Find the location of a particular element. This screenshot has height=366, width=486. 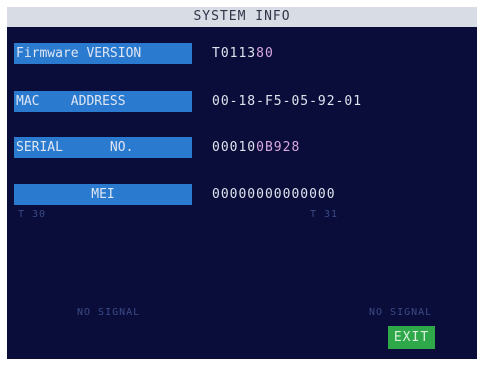

mei-value-main: 00000000000000 is located at coordinates (274, 194).